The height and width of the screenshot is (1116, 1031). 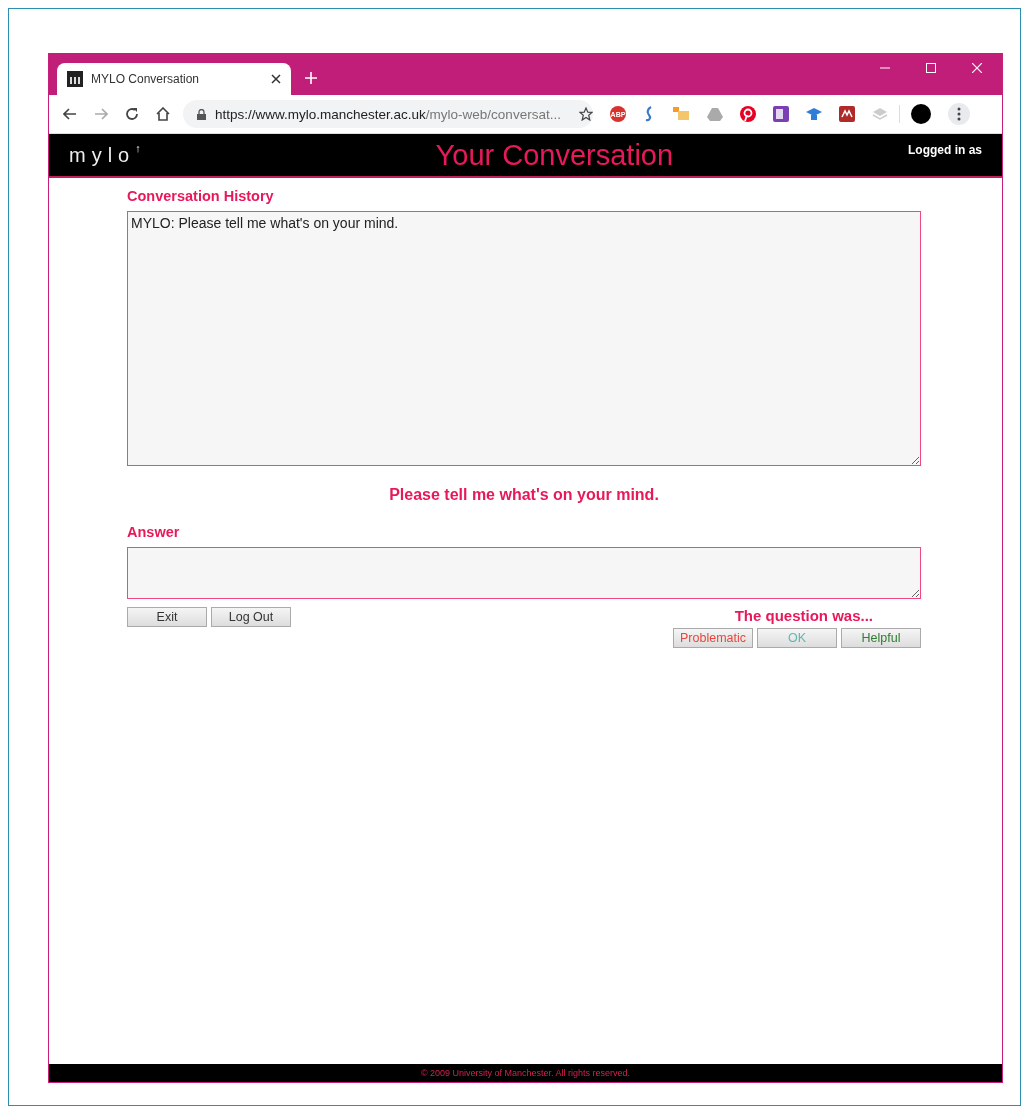 I want to click on home-icon, so click(x=163, y=114).